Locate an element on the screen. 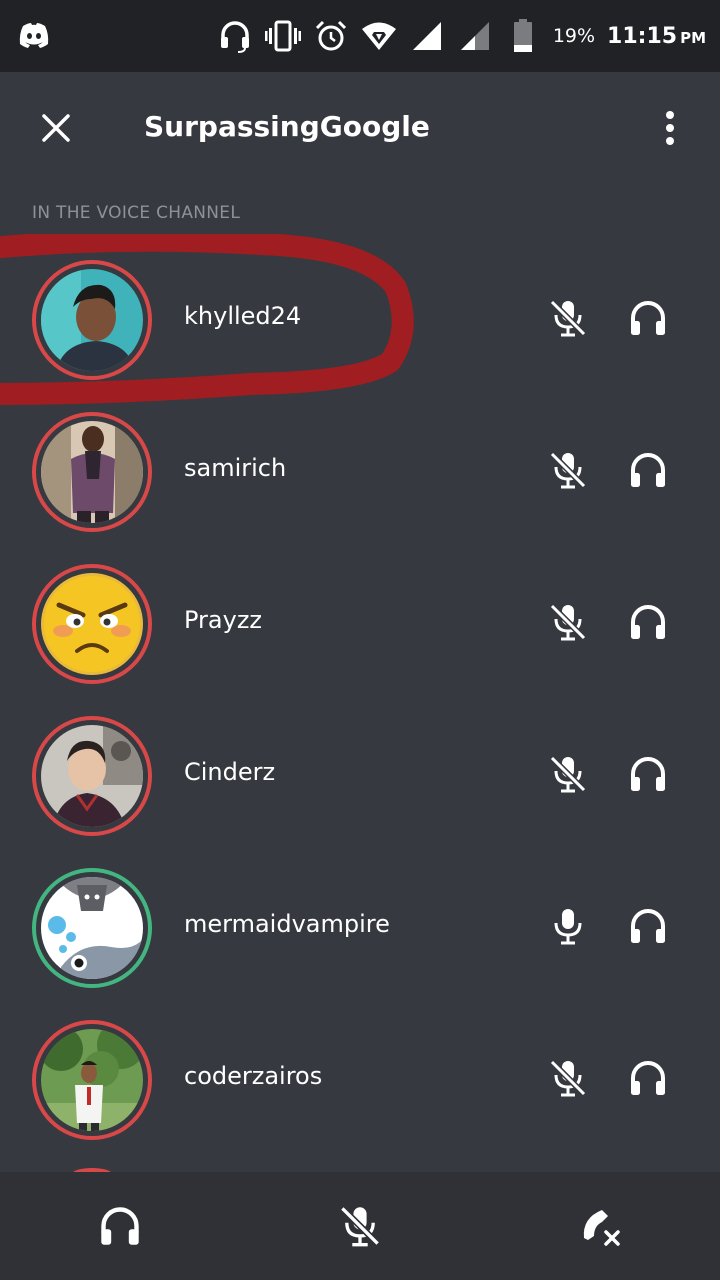 The width and height of the screenshot is (720, 1280). voice-controls-bar is located at coordinates (360, 1226).